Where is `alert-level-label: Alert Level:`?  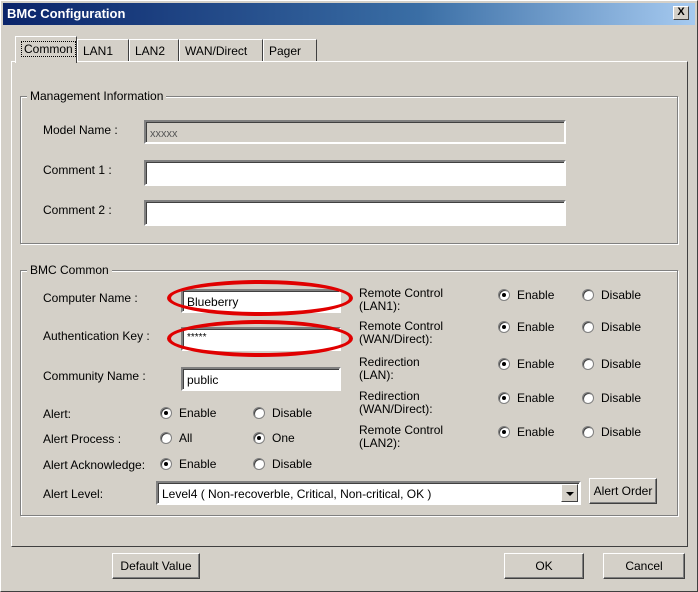 alert-level-label: Alert Level: is located at coordinates (73, 494).